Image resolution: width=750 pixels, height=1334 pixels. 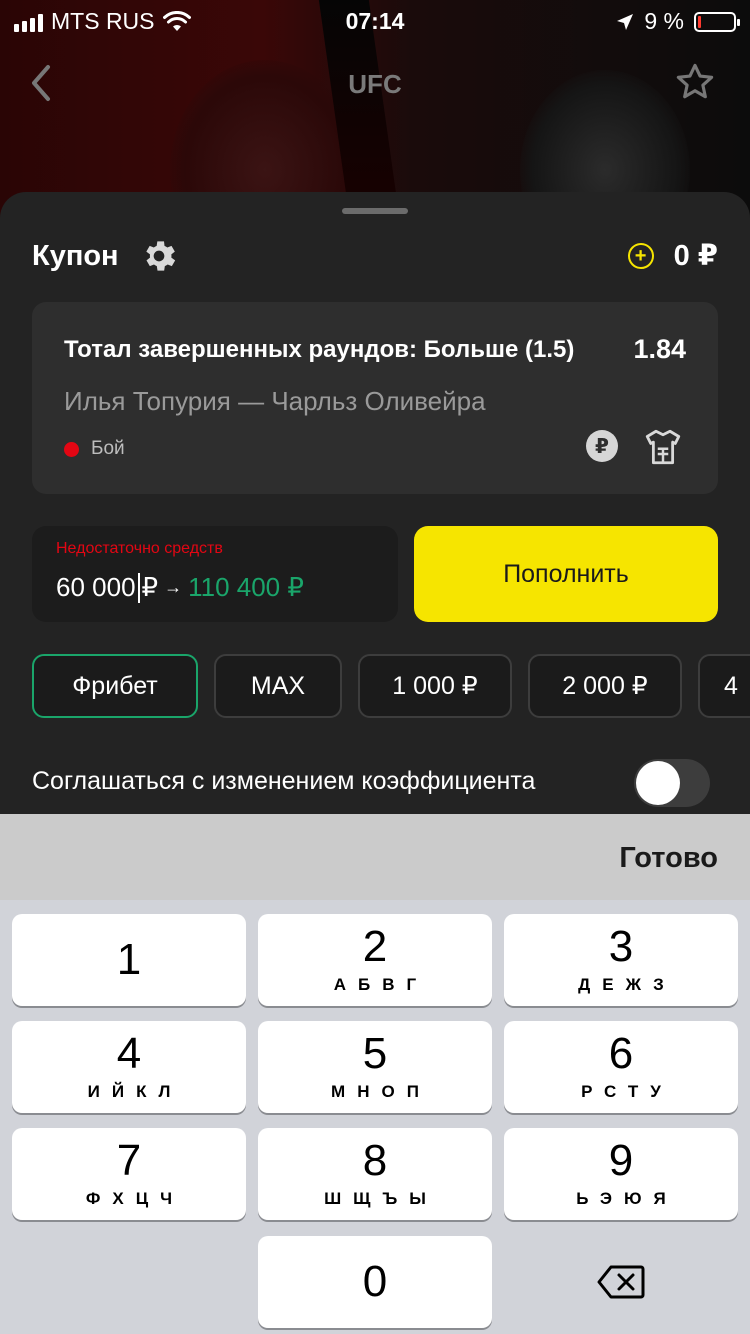 What do you see at coordinates (129, 1174) in the screenshot?
I see `key-7: 7 ФХЦЧ` at bounding box center [129, 1174].